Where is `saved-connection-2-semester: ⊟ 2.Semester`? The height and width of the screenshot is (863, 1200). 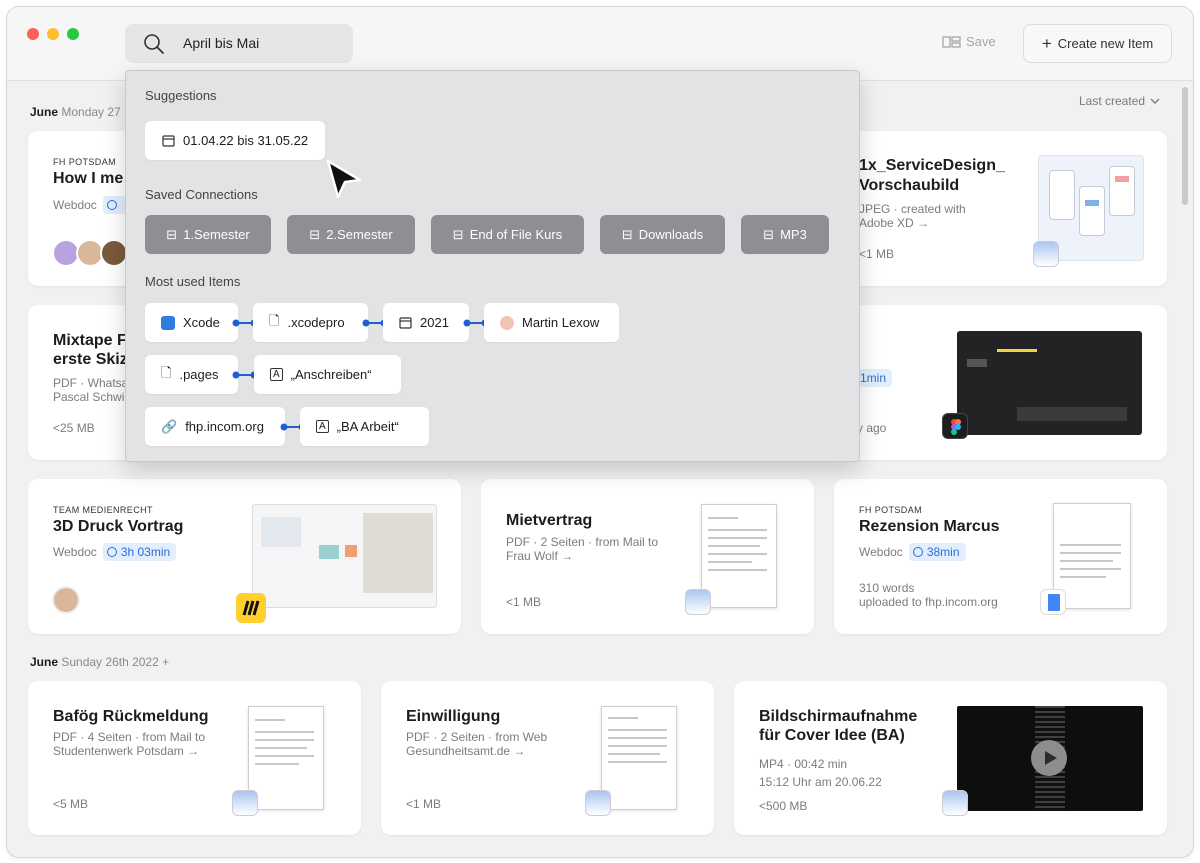 saved-connection-2-semester: ⊟ 2.Semester is located at coordinates (351, 234).